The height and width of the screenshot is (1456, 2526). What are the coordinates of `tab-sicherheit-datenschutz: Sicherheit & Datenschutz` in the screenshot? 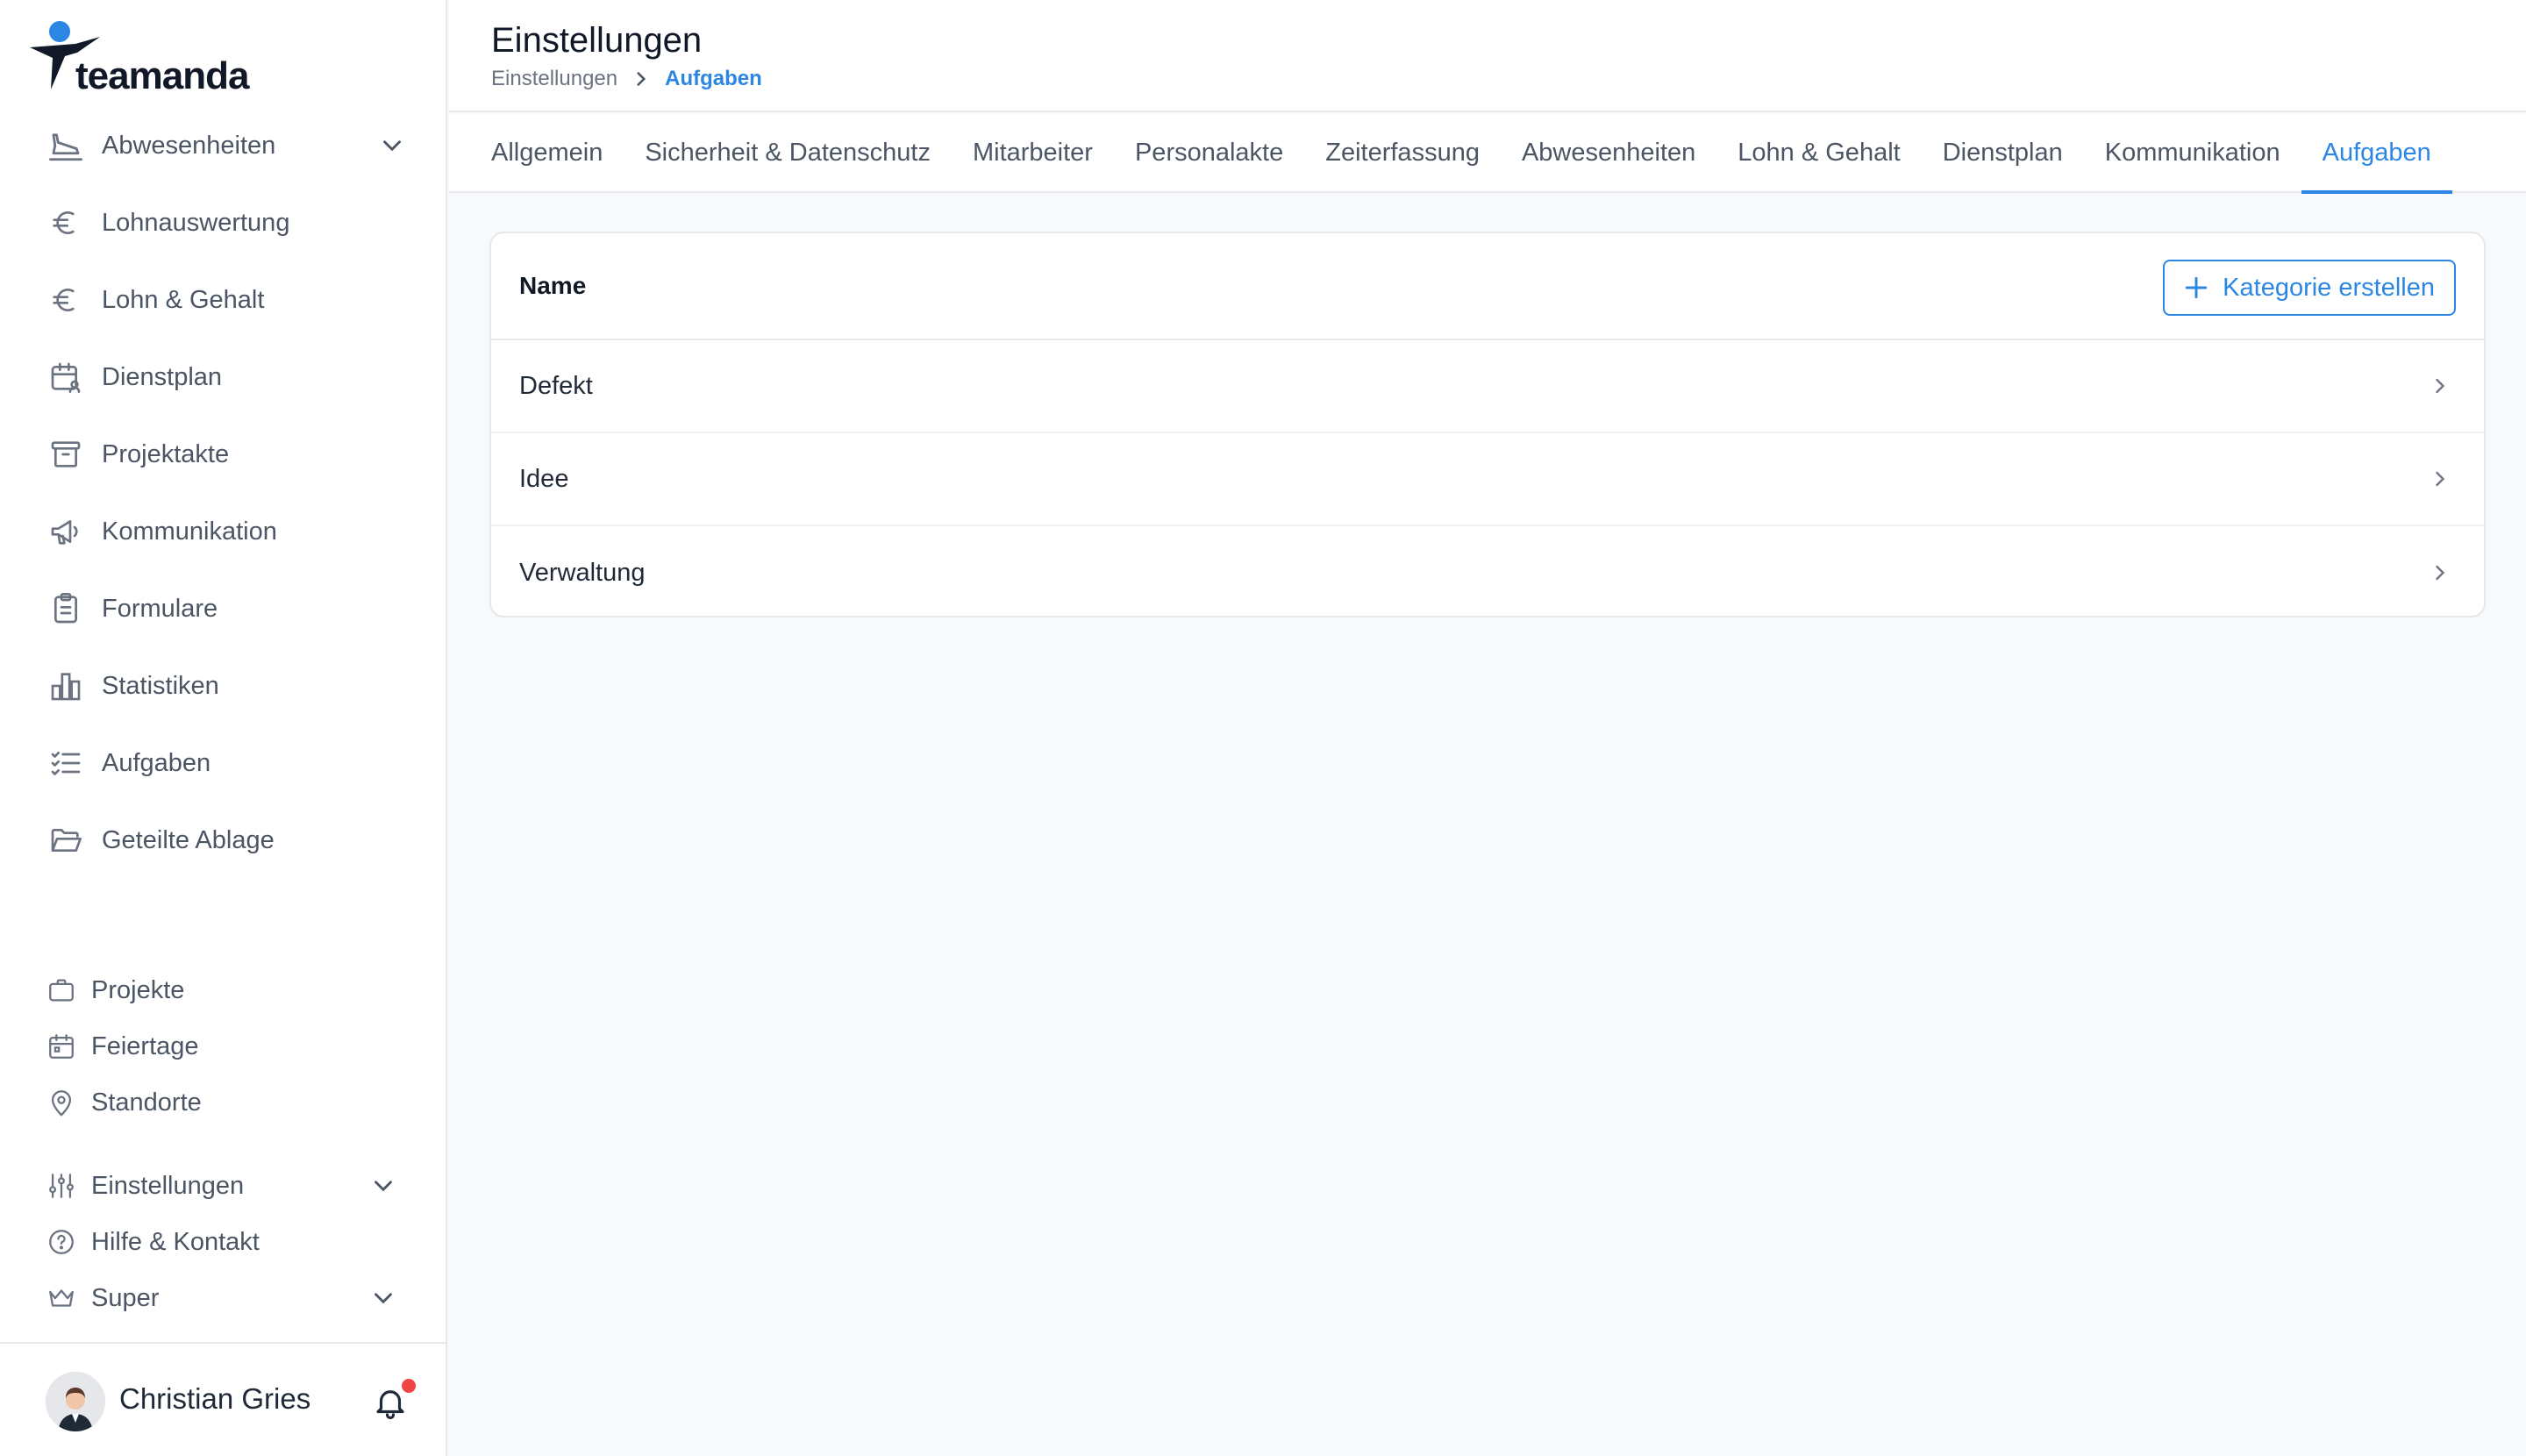 It's located at (788, 152).